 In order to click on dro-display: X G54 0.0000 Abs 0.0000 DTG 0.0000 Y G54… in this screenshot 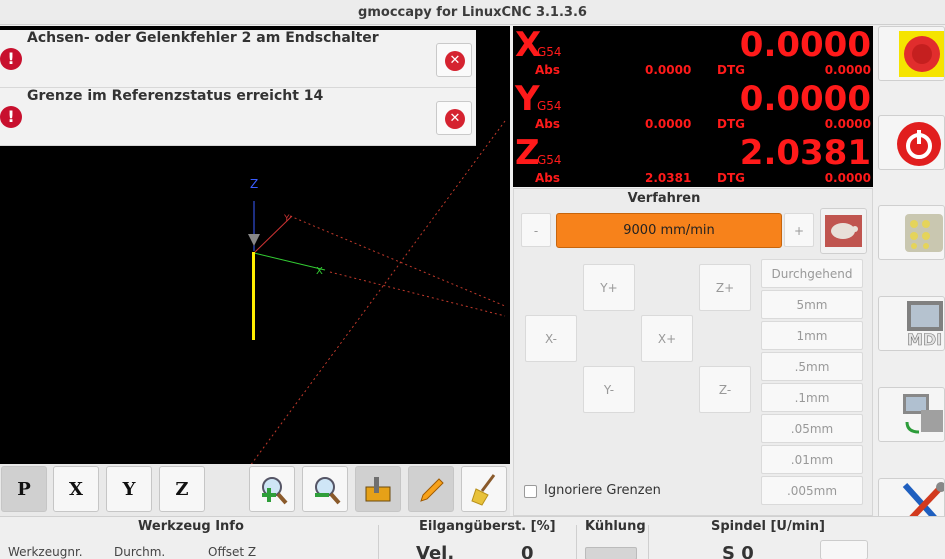, I will do `click(693, 106)`.